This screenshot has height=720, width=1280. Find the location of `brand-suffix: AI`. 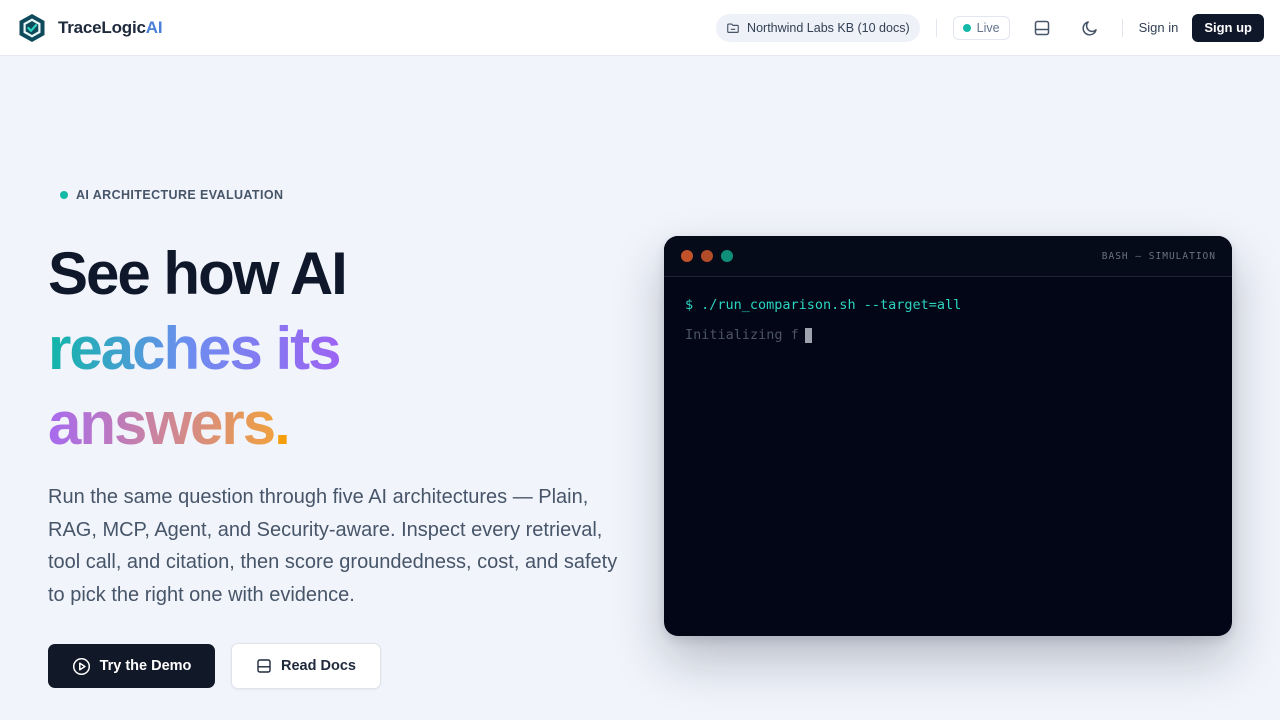

brand-suffix: AI is located at coordinates (154, 27).